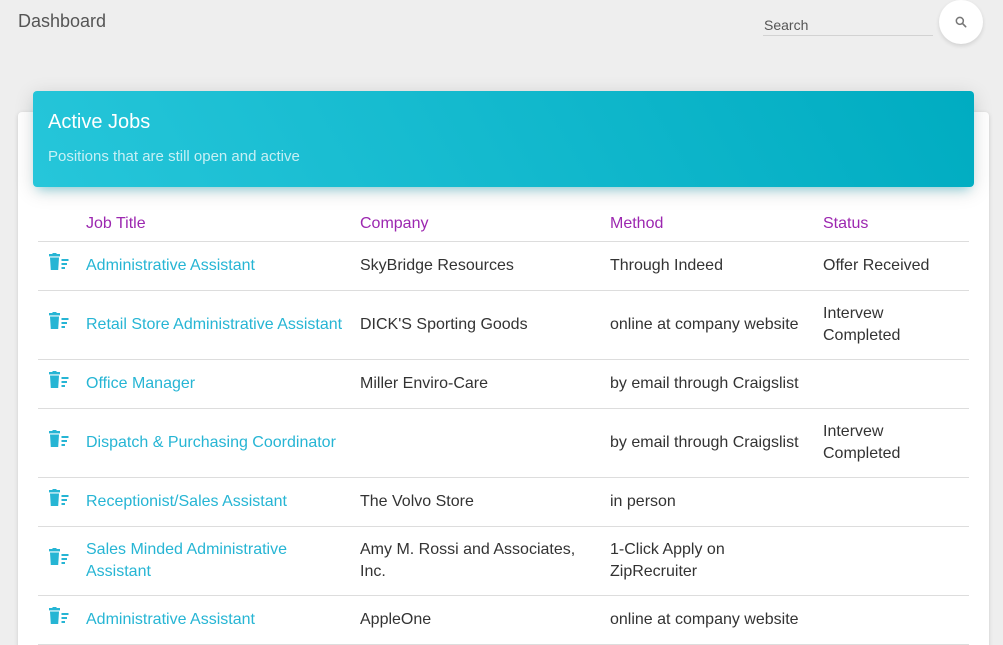 The height and width of the screenshot is (645, 1003). I want to click on company-cell: Miller Enviro-Care, so click(485, 384).